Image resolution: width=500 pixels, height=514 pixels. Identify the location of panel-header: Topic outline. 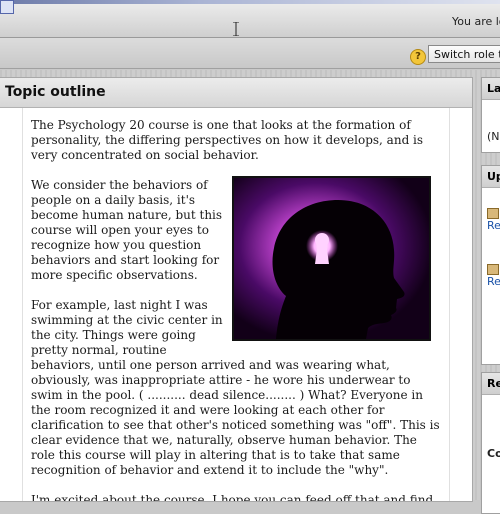
(236, 93).